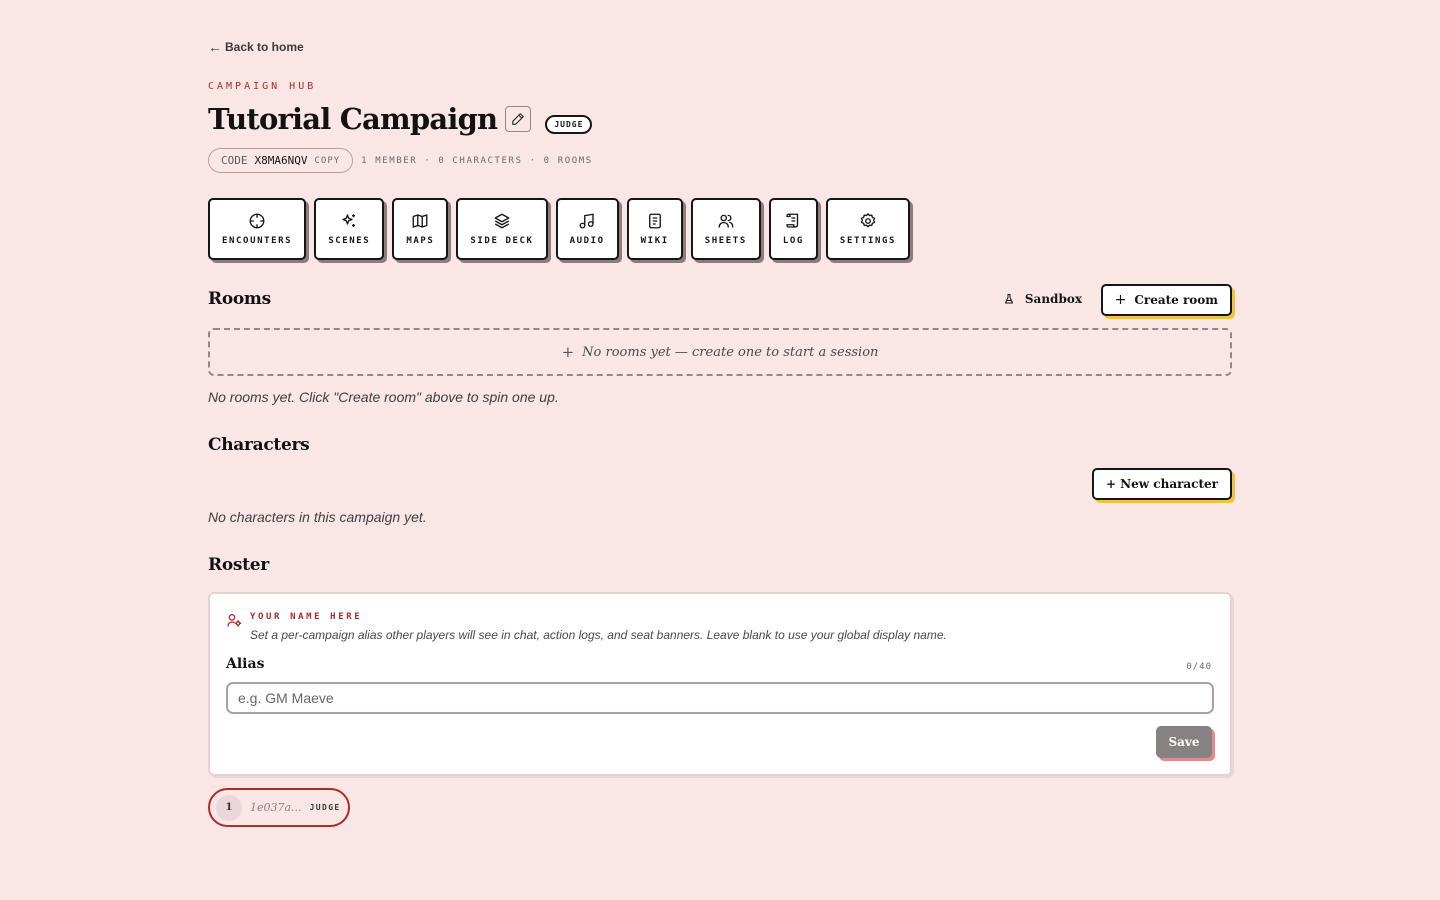  Describe the element at coordinates (1176, 300) in the screenshot. I see `create-room-label: Create room` at that location.